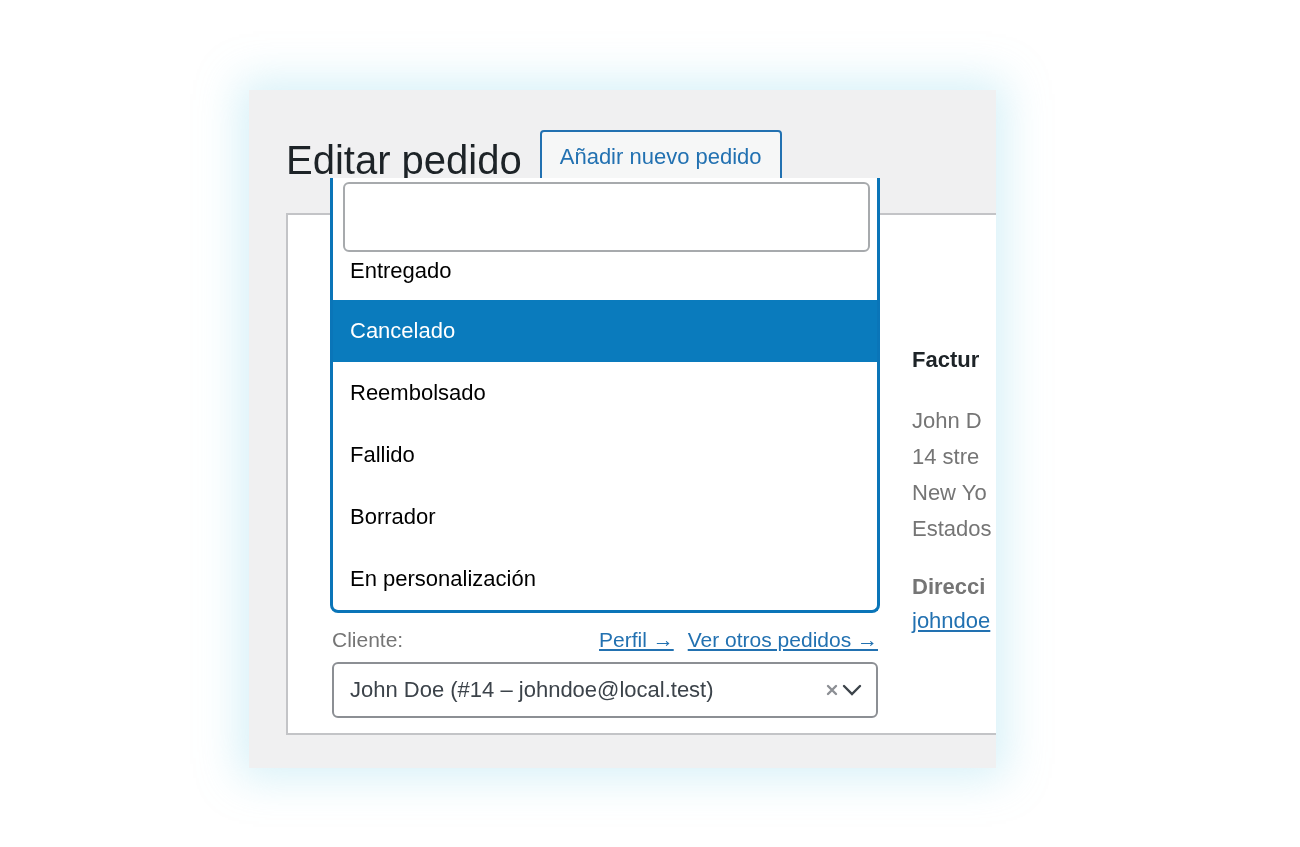 This screenshot has width=1300, height=847. What do you see at coordinates (606, 217) in the screenshot?
I see `search-field` at bounding box center [606, 217].